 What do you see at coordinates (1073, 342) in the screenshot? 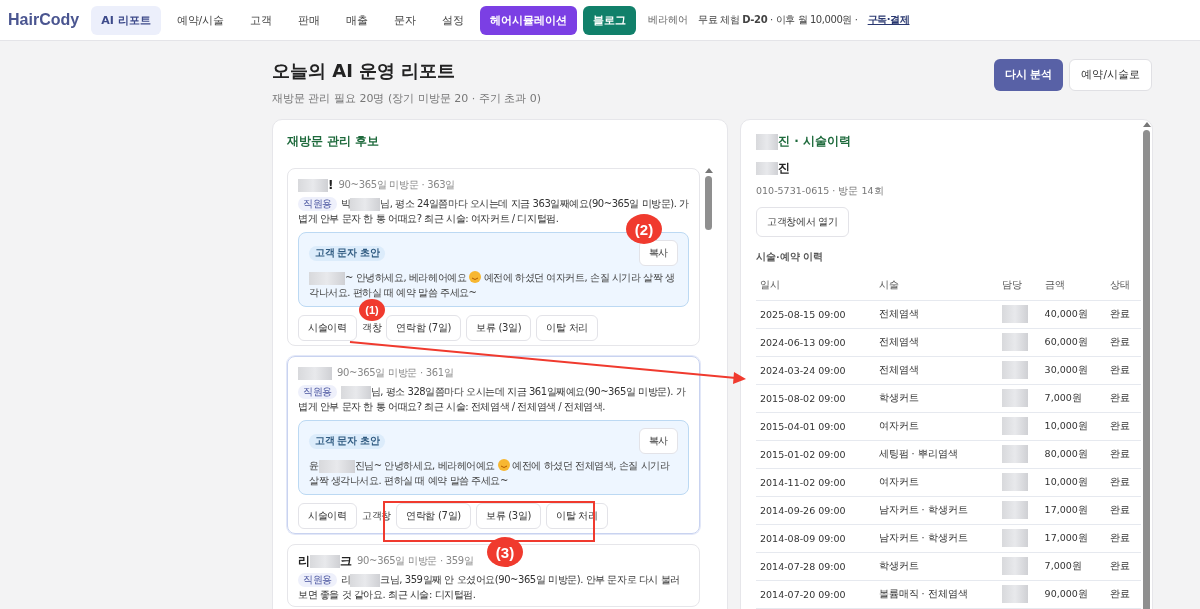
I see `table-cell: 60,000원` at bounding box center [1073, 342].